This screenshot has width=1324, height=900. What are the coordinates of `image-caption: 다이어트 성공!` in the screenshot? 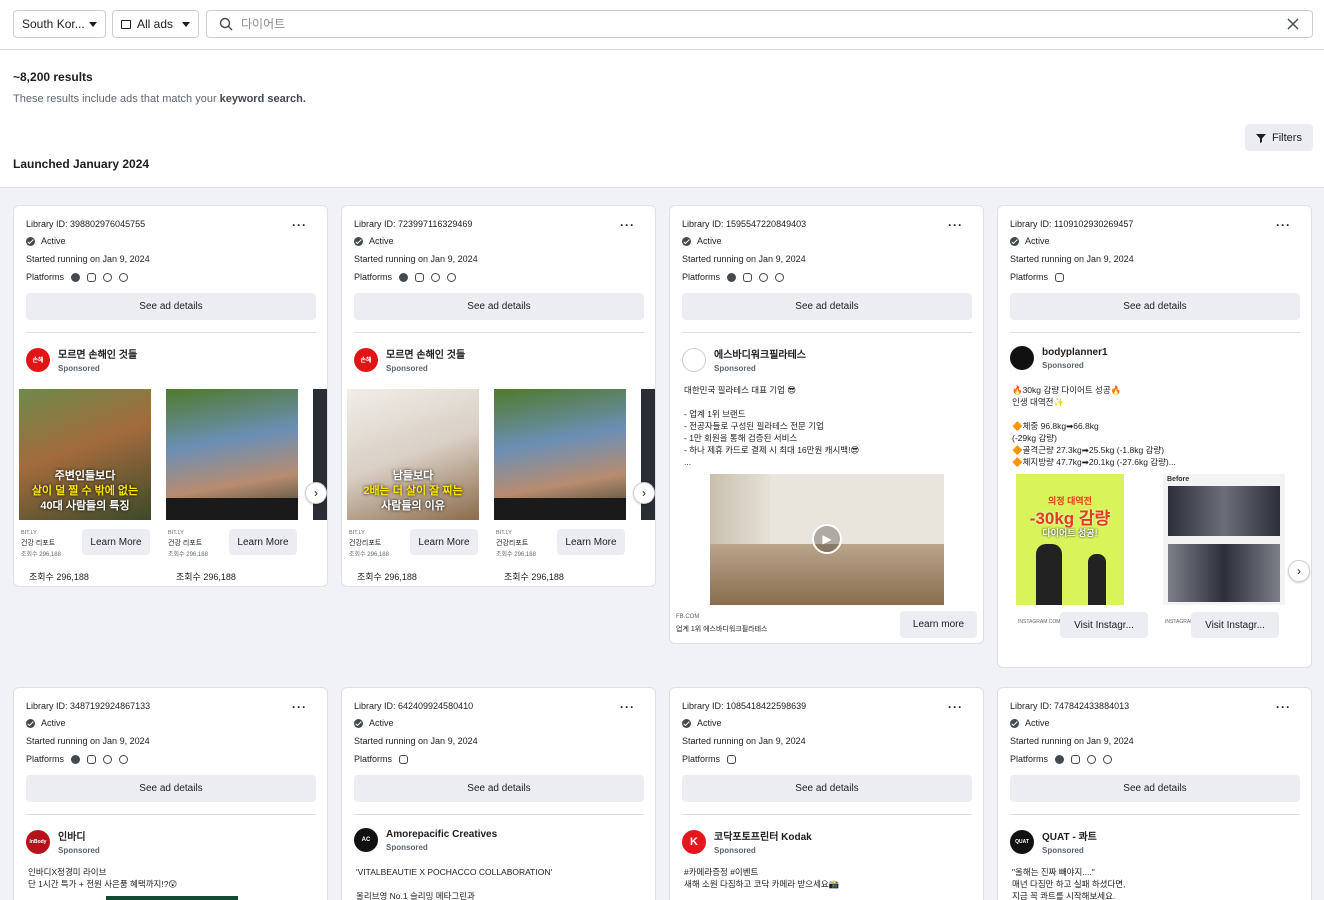 It's located at (1070, 533).